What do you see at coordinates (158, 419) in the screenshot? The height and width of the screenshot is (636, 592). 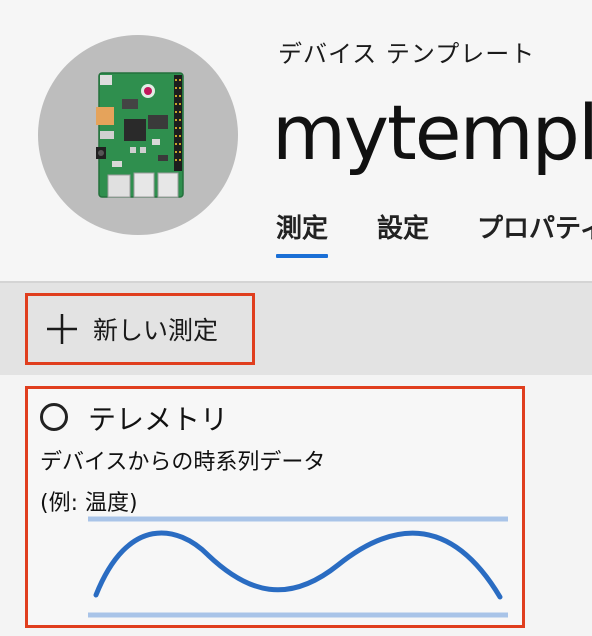 I see `telemetry-title: テレメトリ` at bounding box center [158, 419].